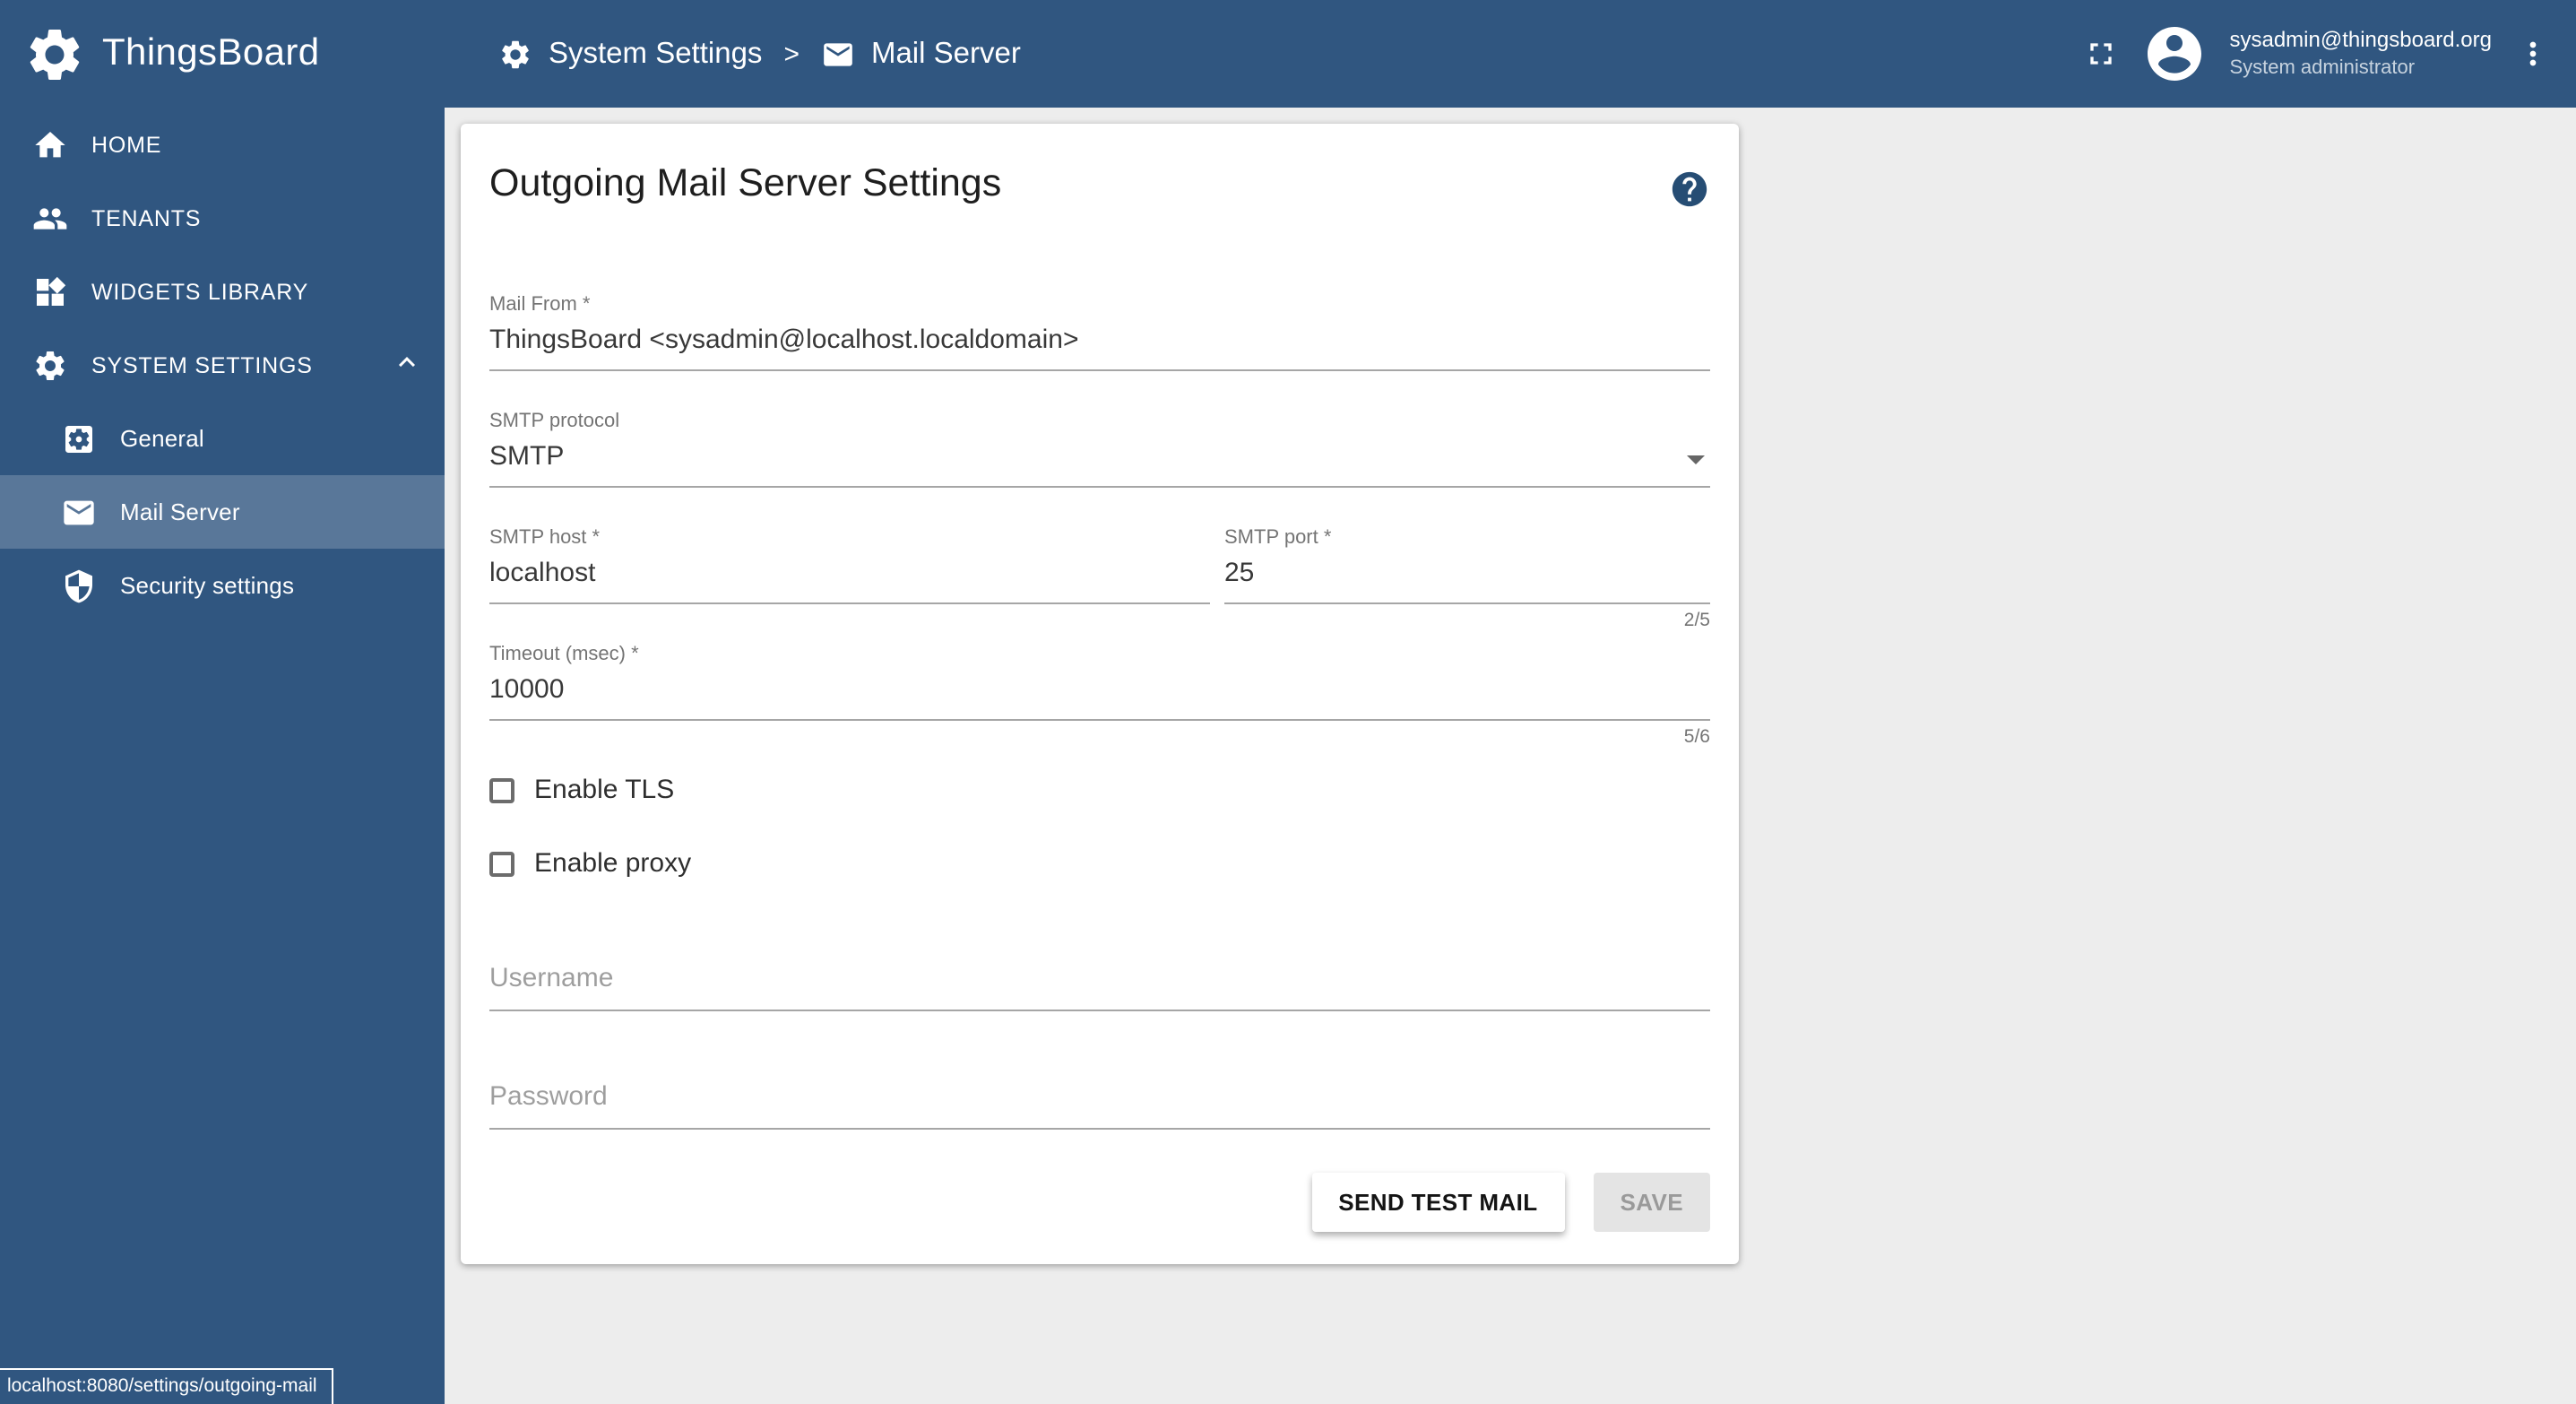 This screenshot has height=1404, width=2576. I want to click on sidebar-item-label: General, so click(162, 438).